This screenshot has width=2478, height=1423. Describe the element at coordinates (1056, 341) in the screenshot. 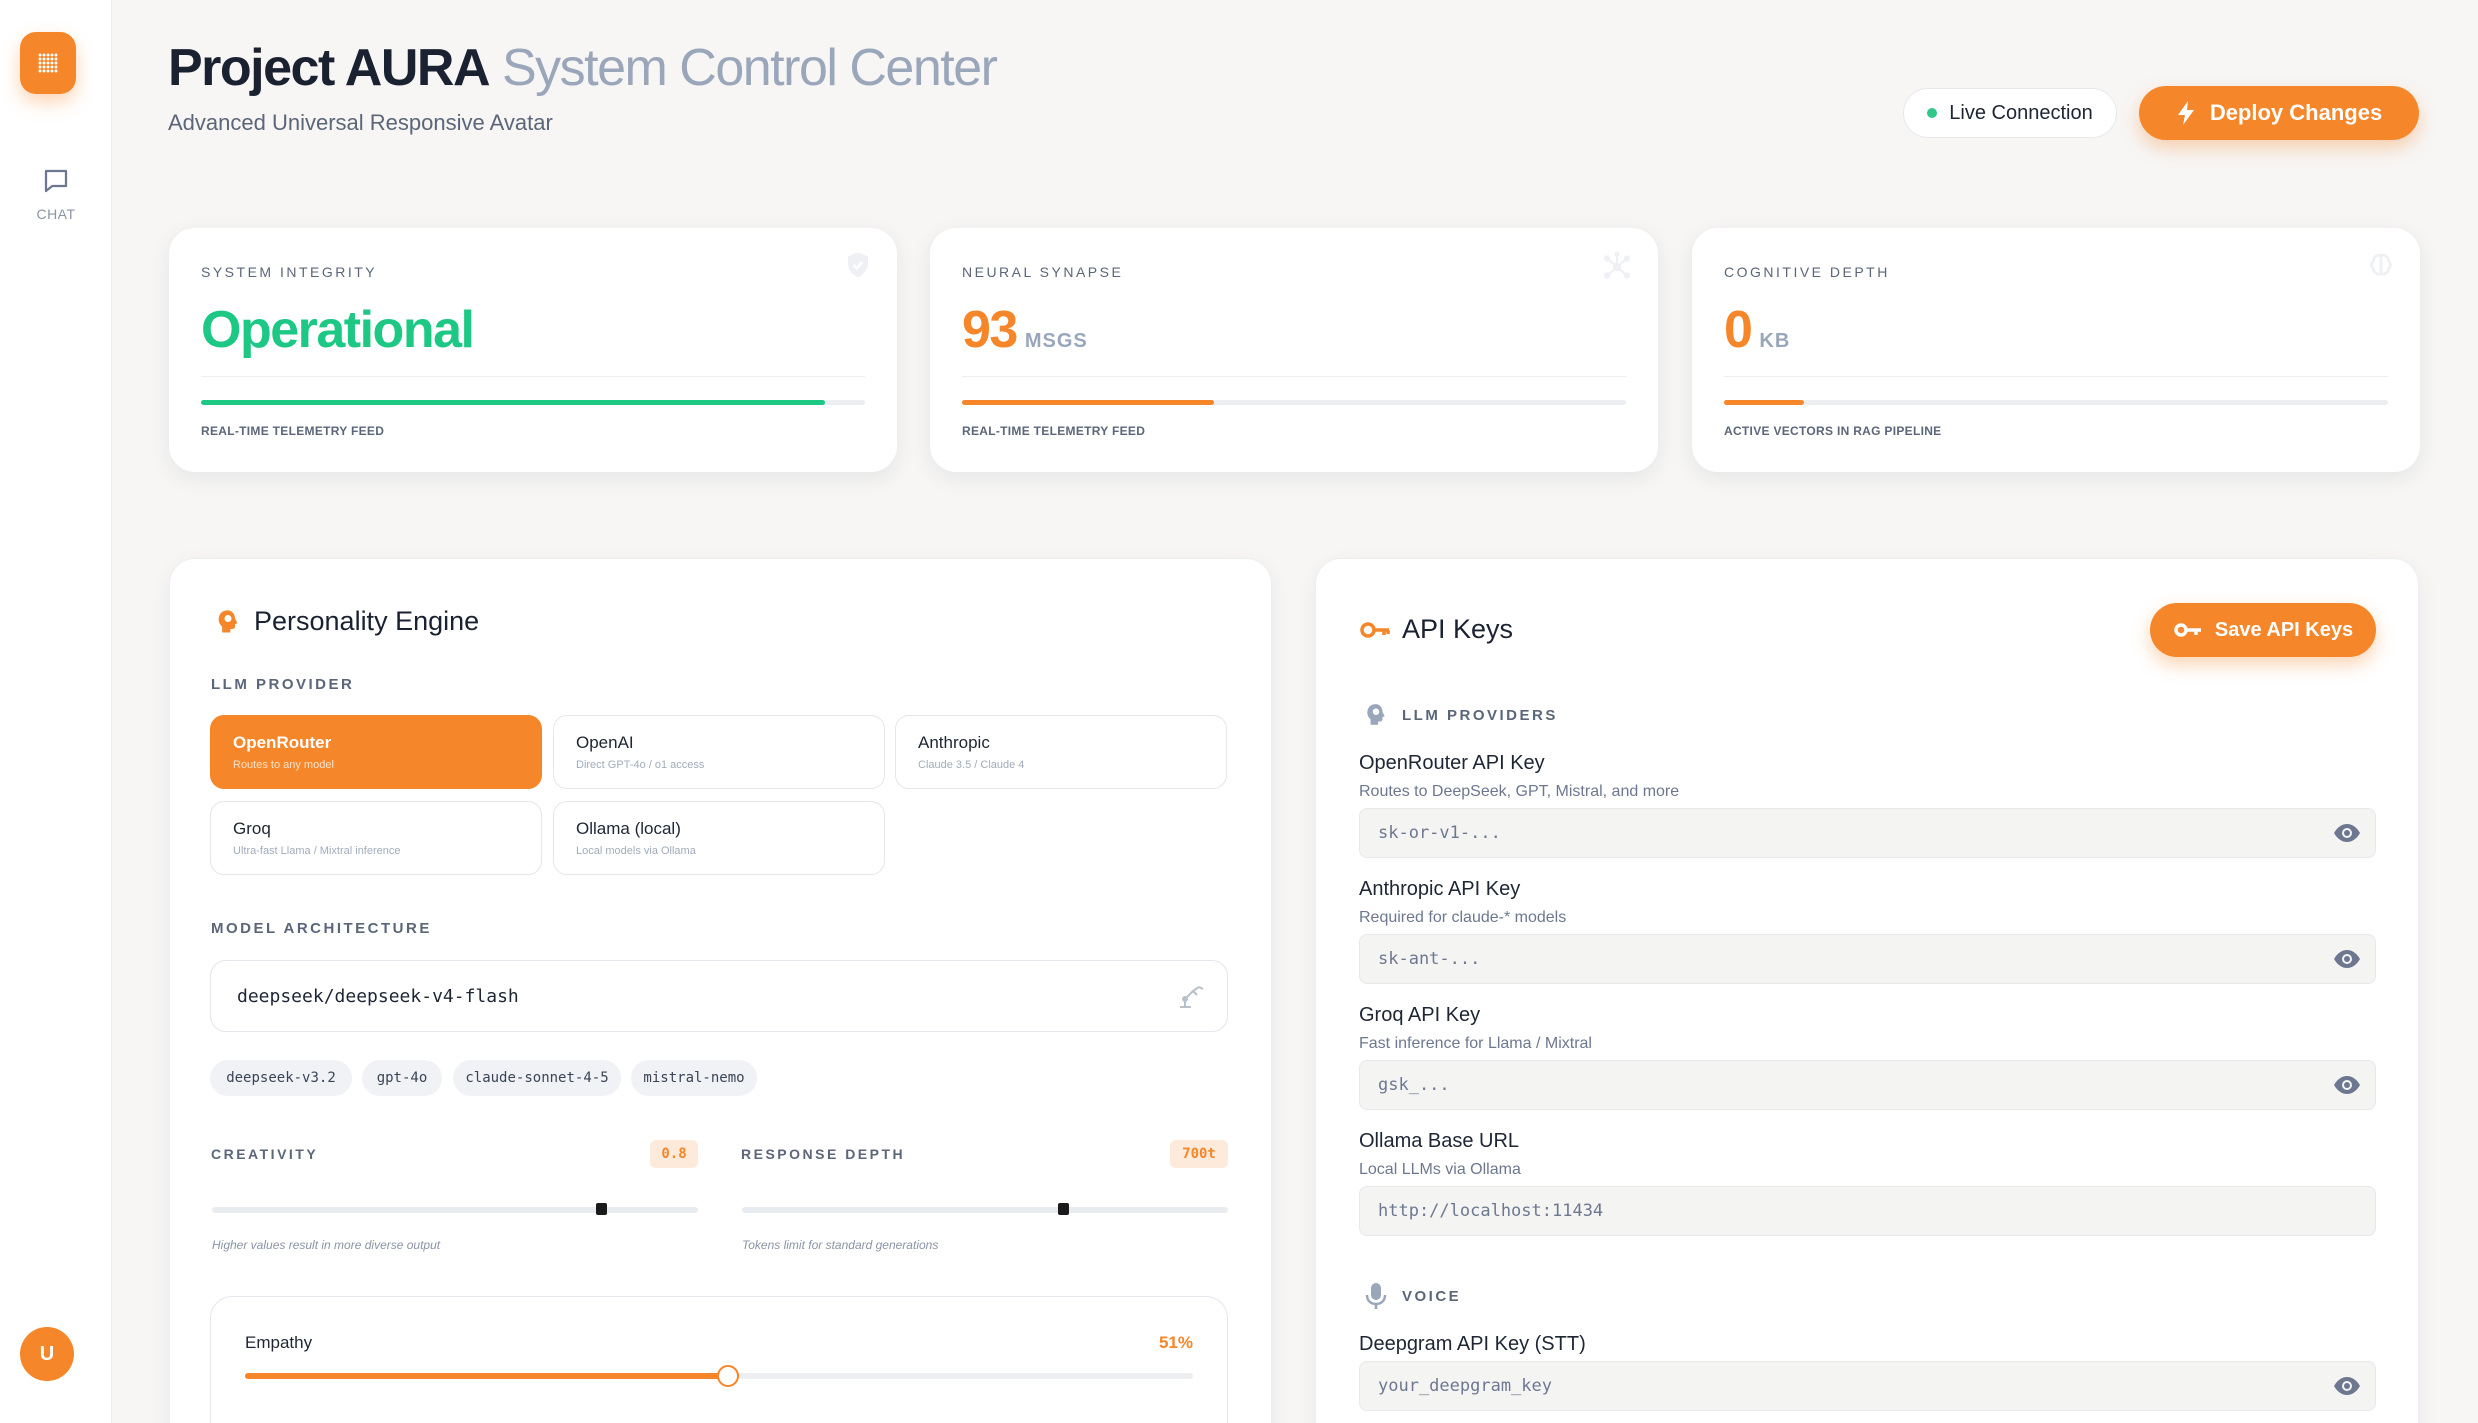

I see `stat-unit: MSGS` at that location.